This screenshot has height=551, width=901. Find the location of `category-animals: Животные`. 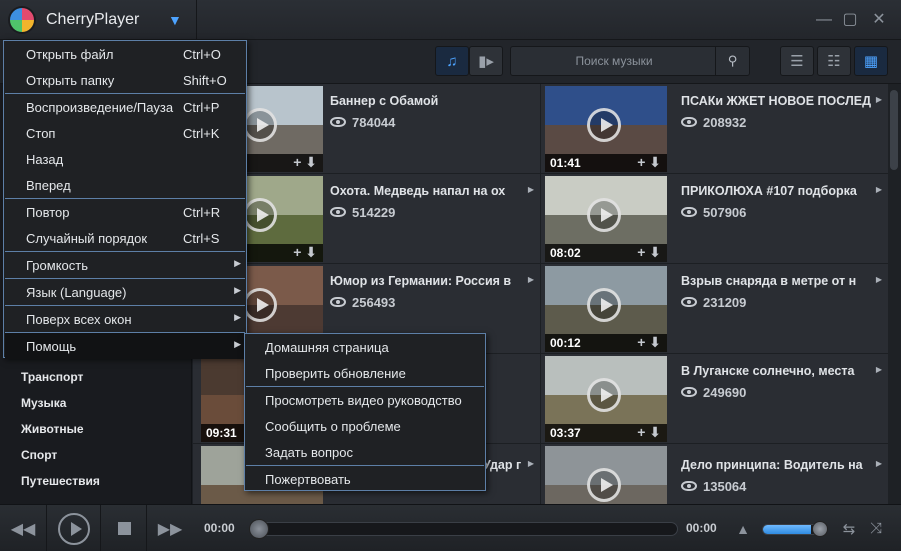

category-animals: Животные is located at coordinates (52, 429).